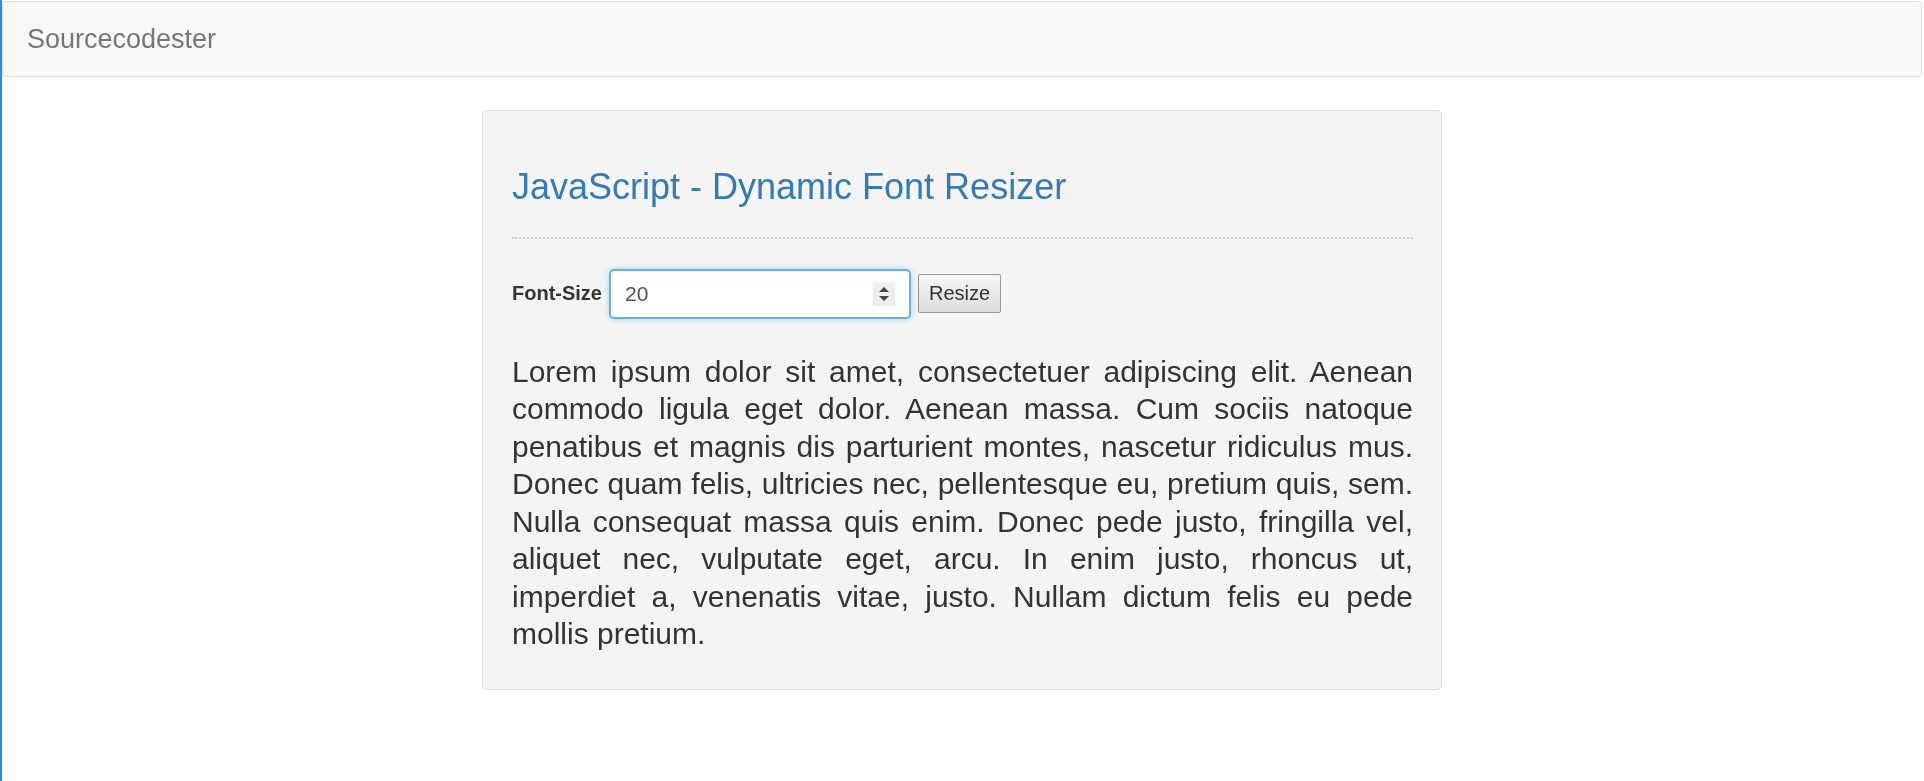  I want to click on resize-button: Resize, so click(960, 294).